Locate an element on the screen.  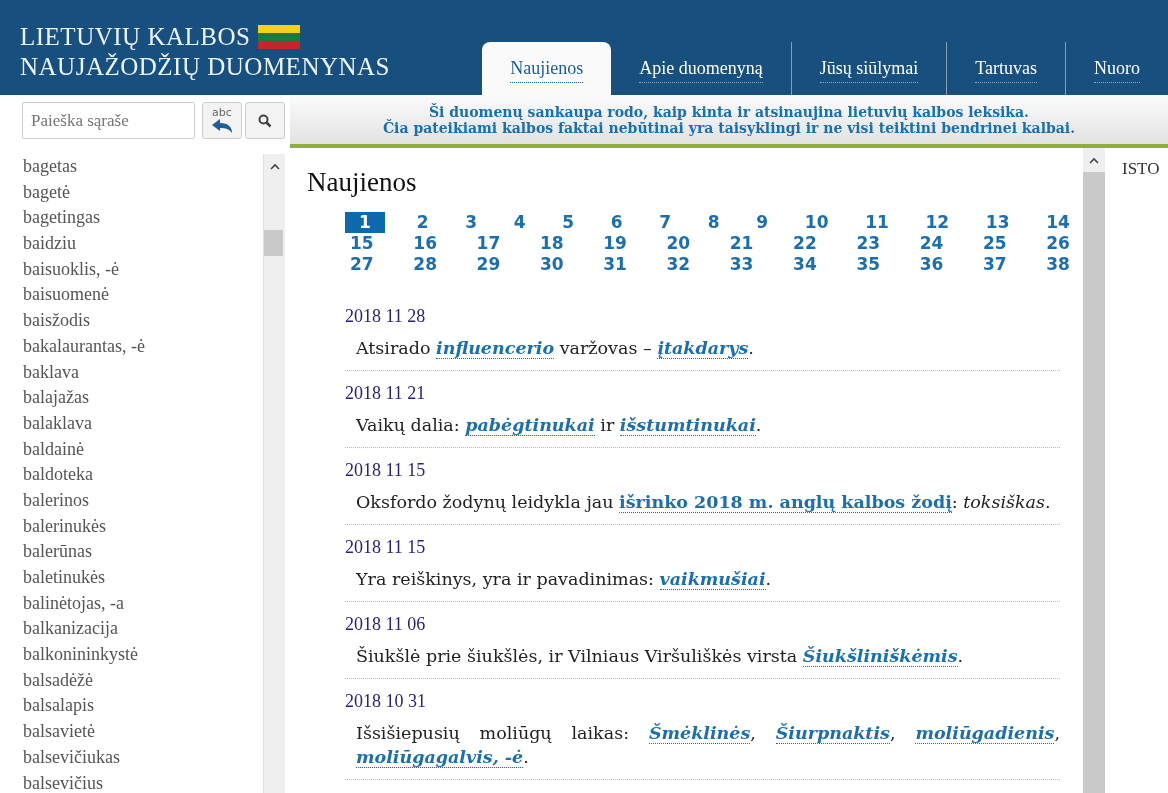
word-link: Šiukšliniškėmis is located at coordinates (880, 656).